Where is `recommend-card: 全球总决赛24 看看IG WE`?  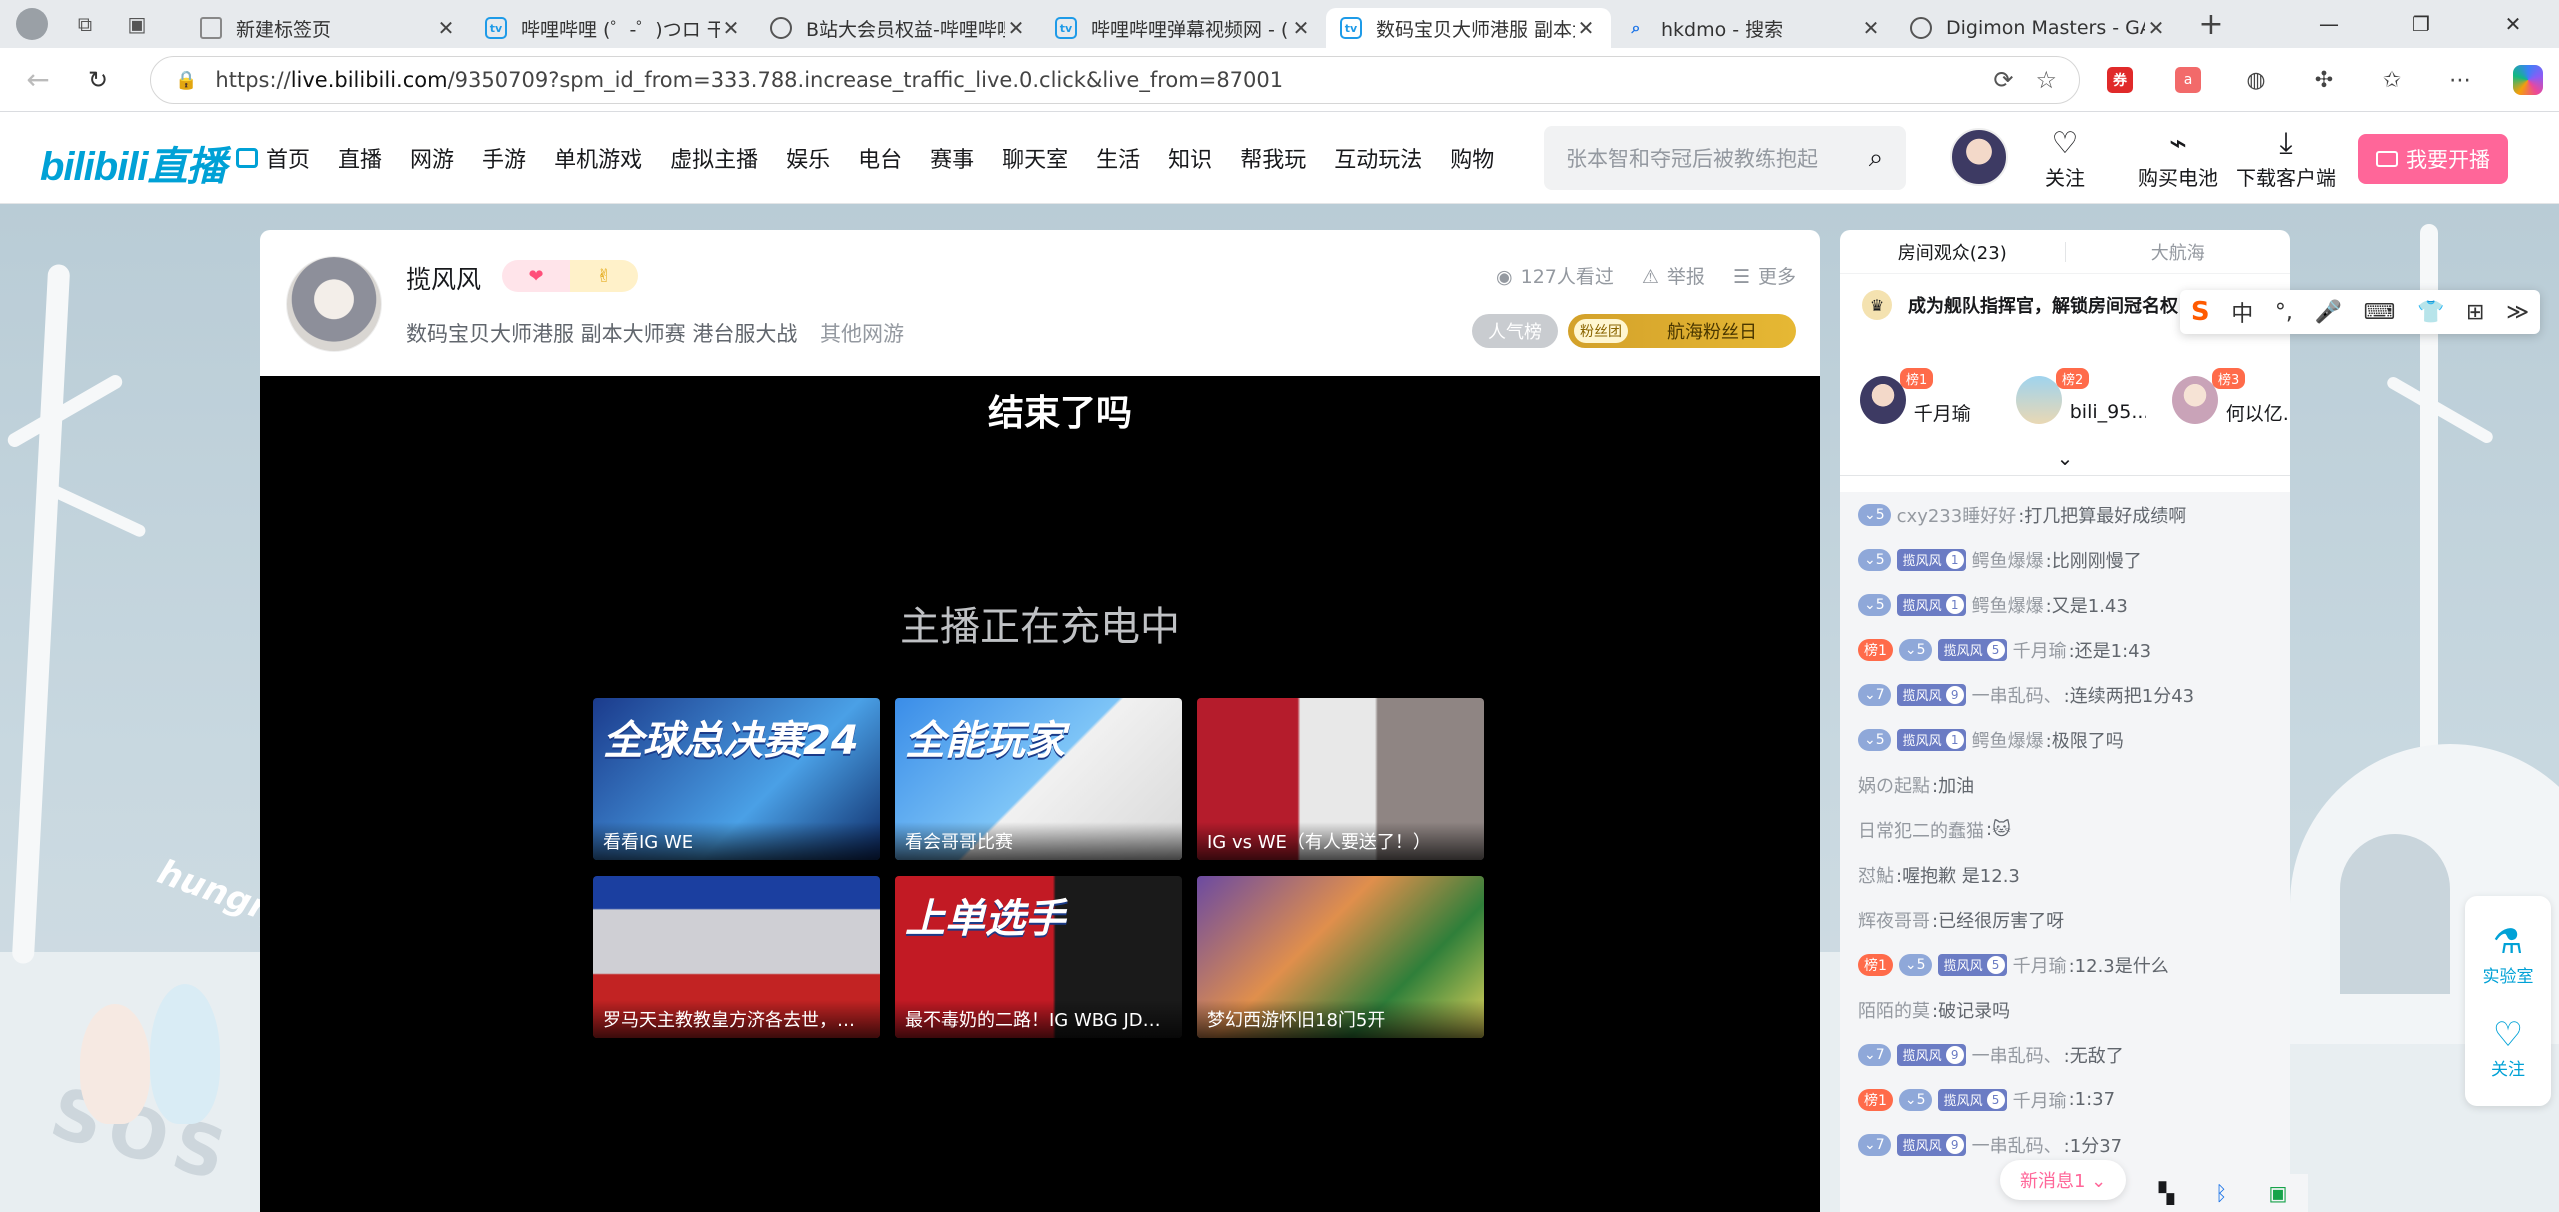 recommend-card: 全球总决赛24 看看IG WE is located at coordinates (736, 779).